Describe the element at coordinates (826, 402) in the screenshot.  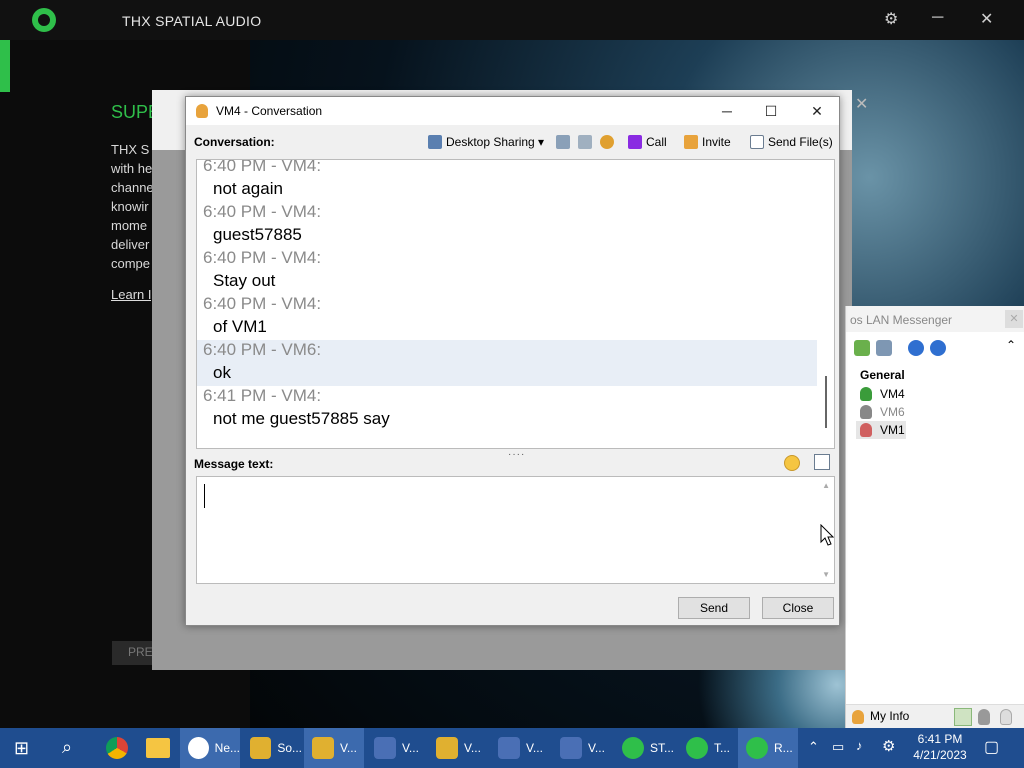
I see `chat-scrollbar-thumb` at that location.